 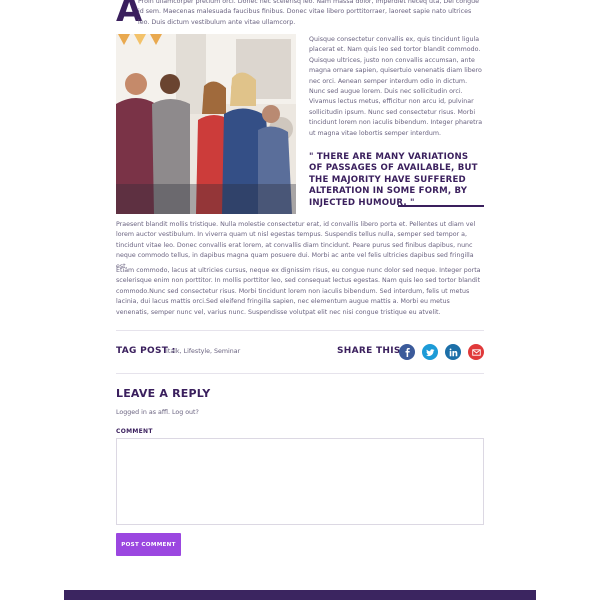 What do you see at coordinates (300, 481) in the screenshot?
I see `comment-textarea` at bounding box center [300, 481].